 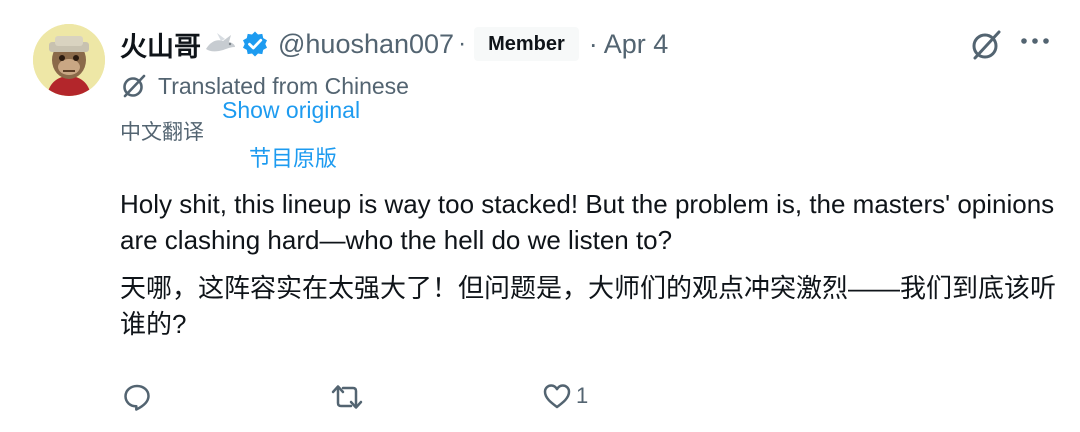 I want to click on avatar, so click(x=69, y=60).